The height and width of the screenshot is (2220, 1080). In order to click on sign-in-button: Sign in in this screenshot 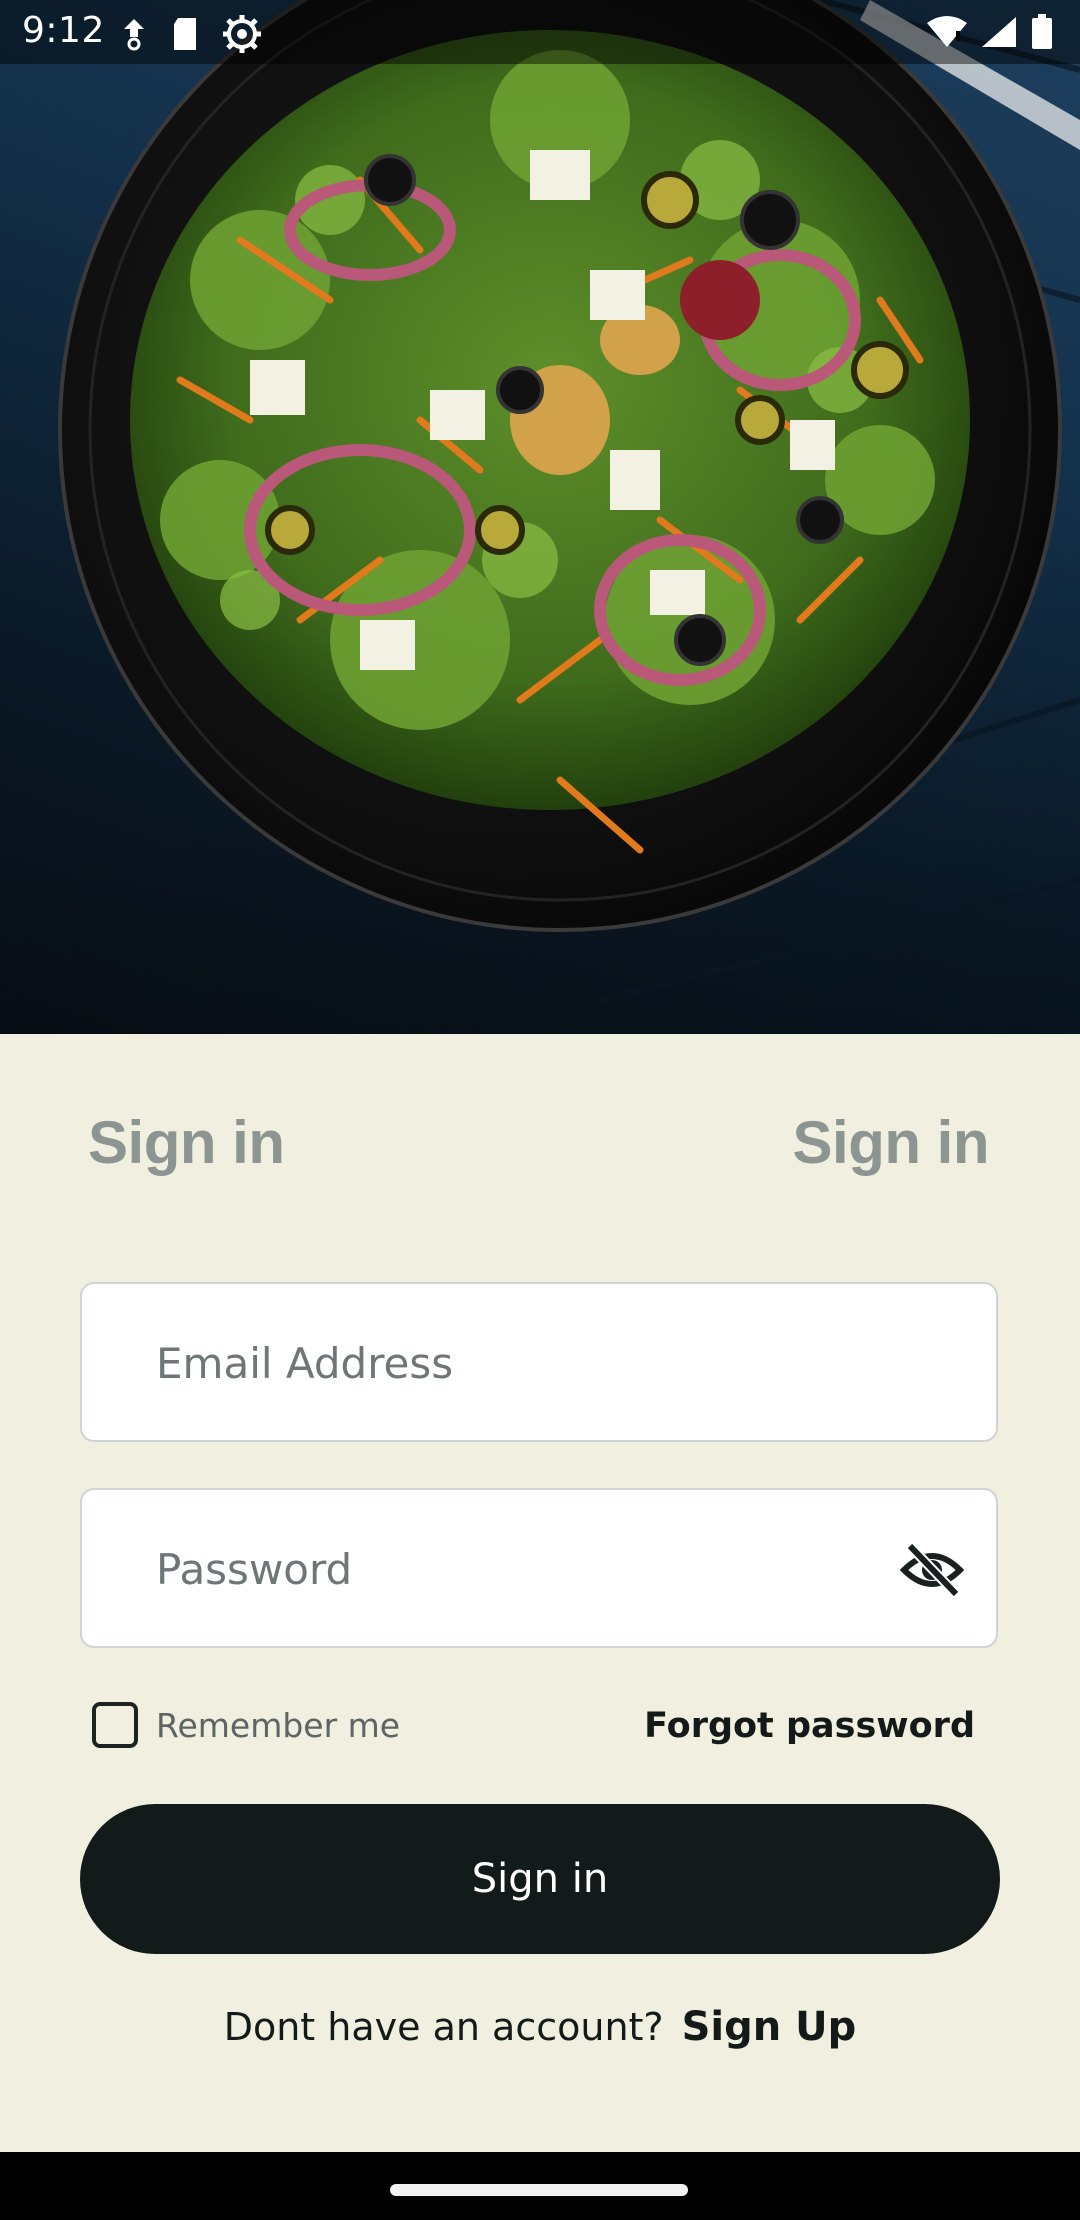, I will do `click(540, 1879)`.